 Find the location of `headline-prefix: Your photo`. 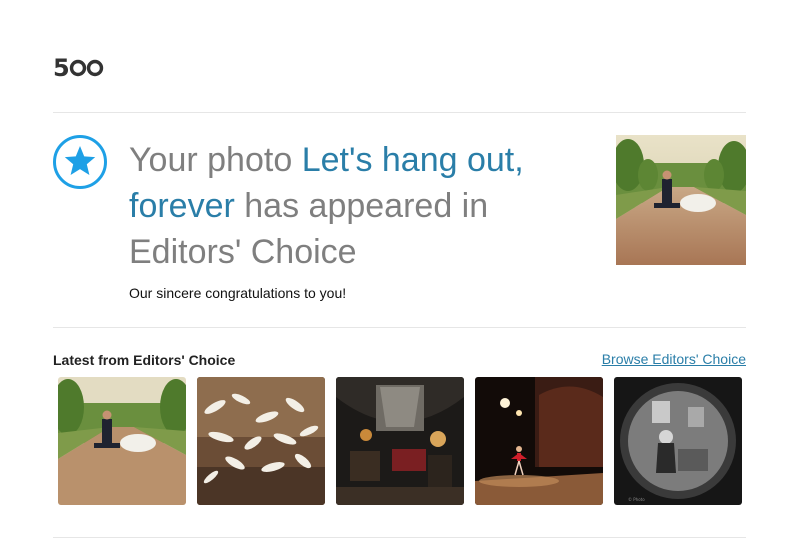

headline-prefix: Your photo is located at coordinates (215, 160).